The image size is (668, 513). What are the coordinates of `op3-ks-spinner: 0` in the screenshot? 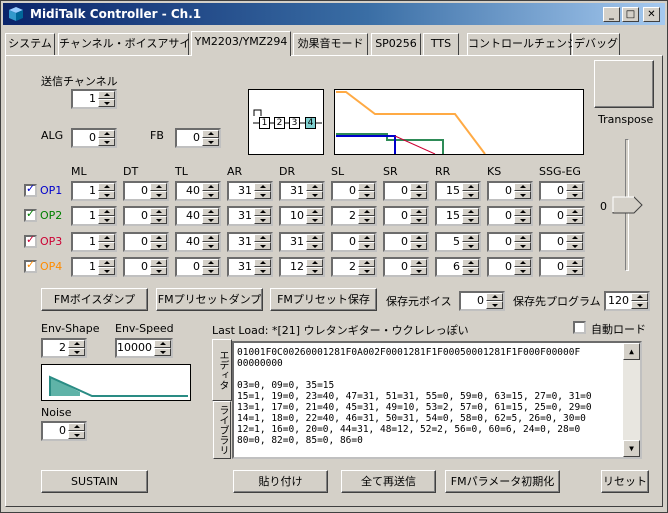 It's located at (510, 242).